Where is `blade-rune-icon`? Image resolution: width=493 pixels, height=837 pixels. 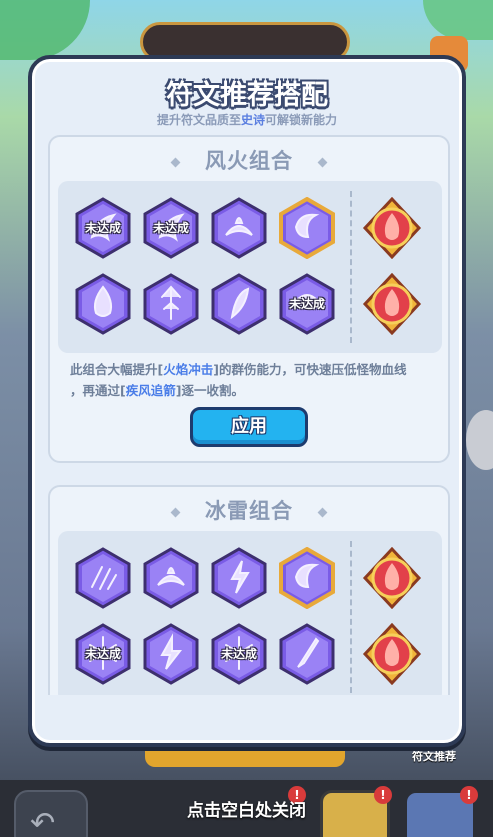
blade-rune-icon is located at coordinates (307, 654).